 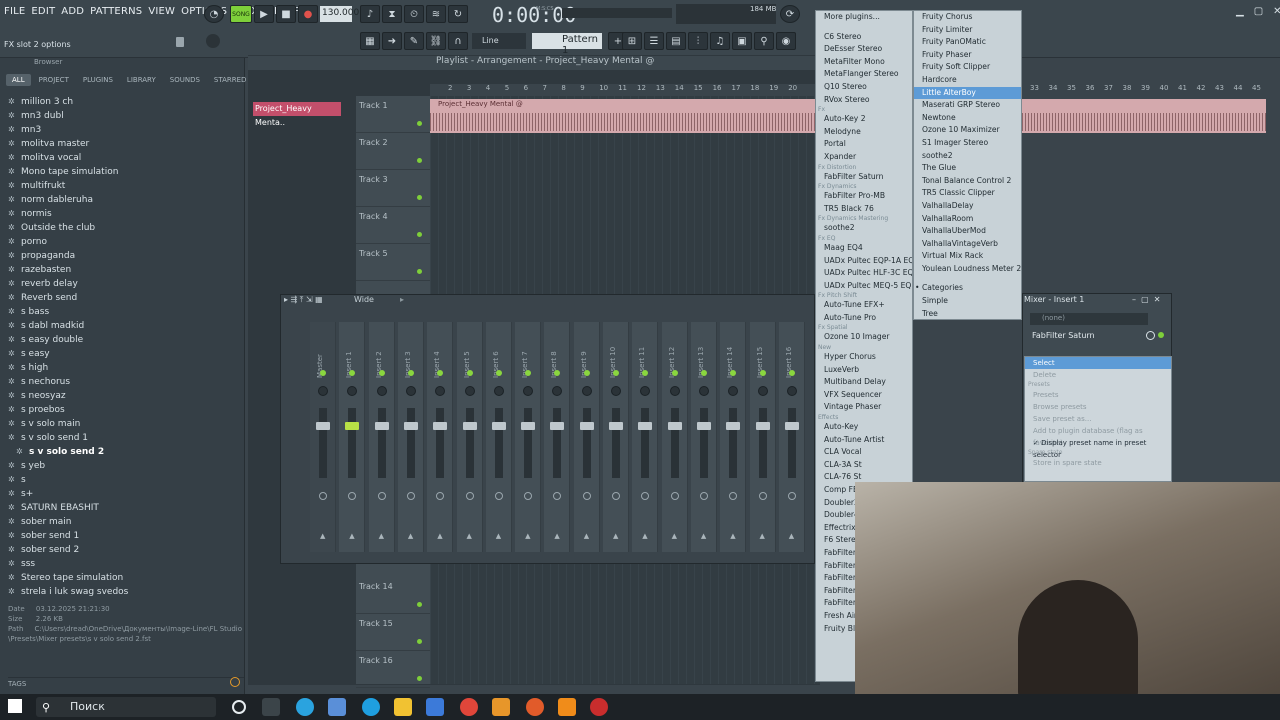 What do you see at coordinates (1098, 463) in the screenshot?
I see `context-menu-item: Store in spare state` at bounding box center [1098, 463].